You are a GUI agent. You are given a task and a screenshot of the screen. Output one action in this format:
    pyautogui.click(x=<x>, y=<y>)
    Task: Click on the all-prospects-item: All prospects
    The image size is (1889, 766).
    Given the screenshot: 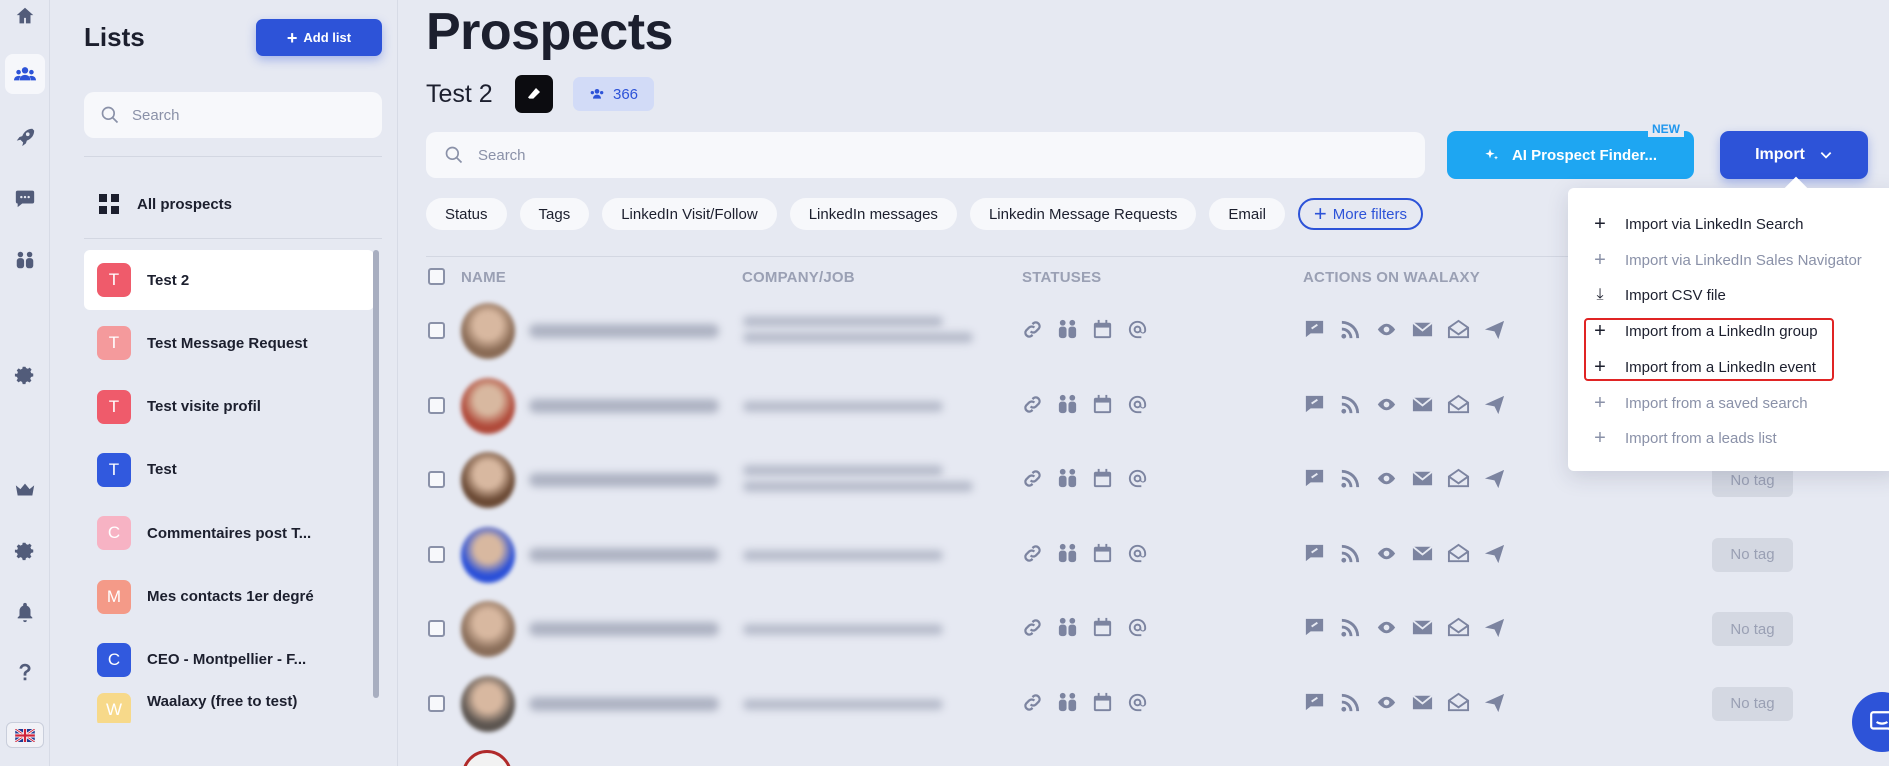 What is the action you would take?
    pyautogui.click(x=158, y=204)
    